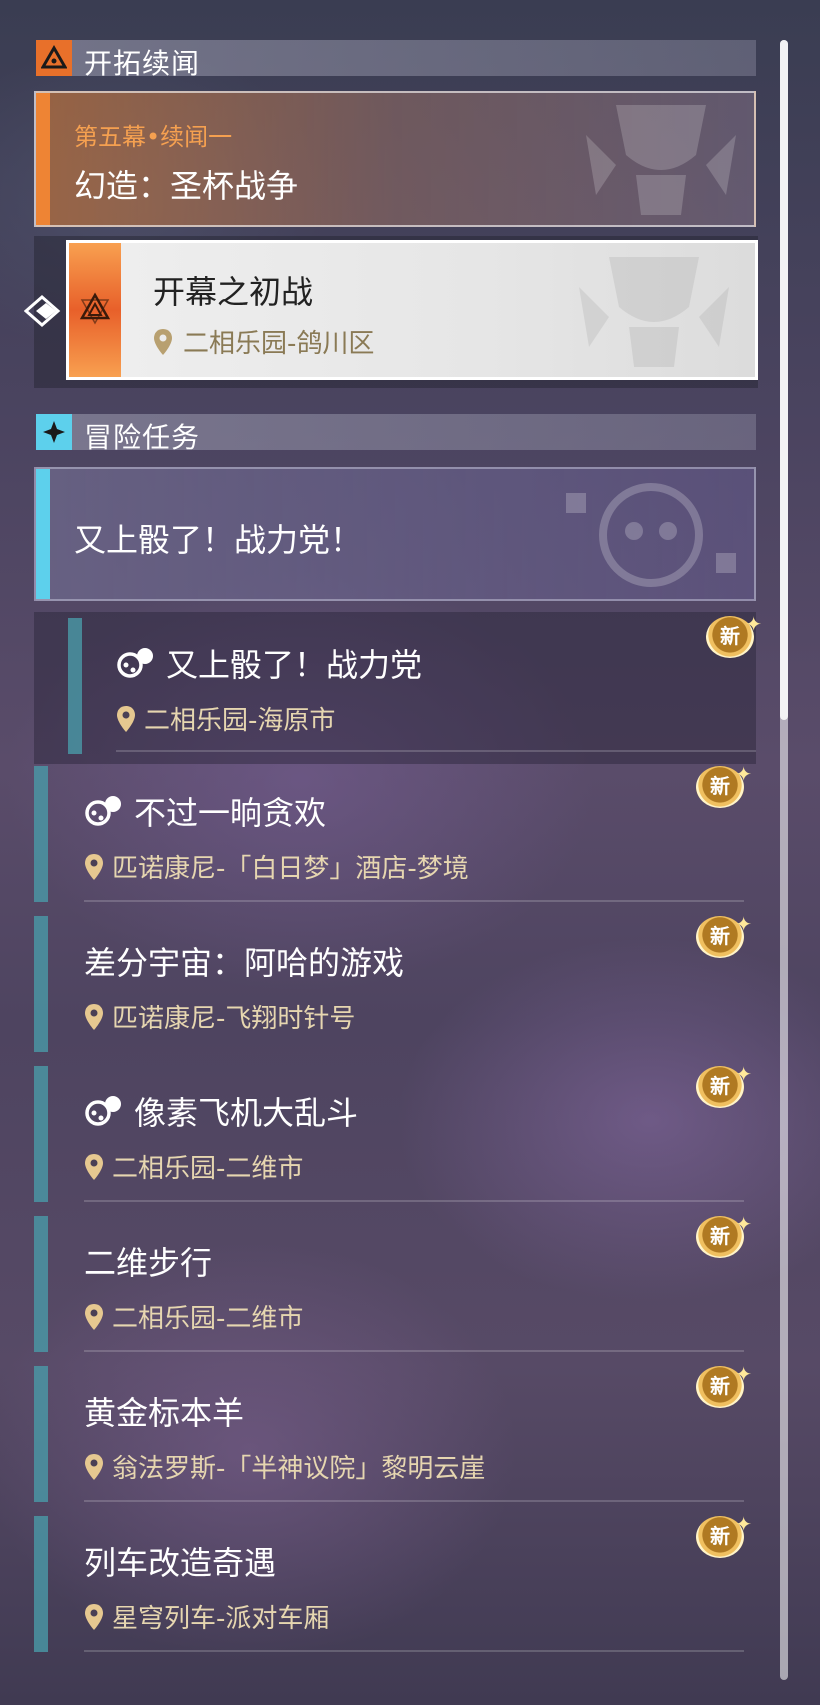  Describe the element at coordinates (396, 1586) in the screenshot. I see `list-item: 列车改造奇遇 星穹列车-派对车厢` at that location.